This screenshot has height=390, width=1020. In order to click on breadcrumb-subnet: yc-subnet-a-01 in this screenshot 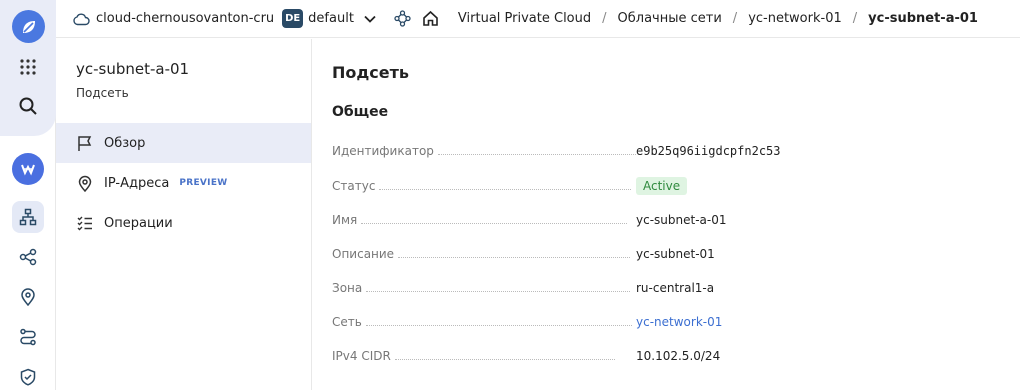, I will do `click(923, 18)`.